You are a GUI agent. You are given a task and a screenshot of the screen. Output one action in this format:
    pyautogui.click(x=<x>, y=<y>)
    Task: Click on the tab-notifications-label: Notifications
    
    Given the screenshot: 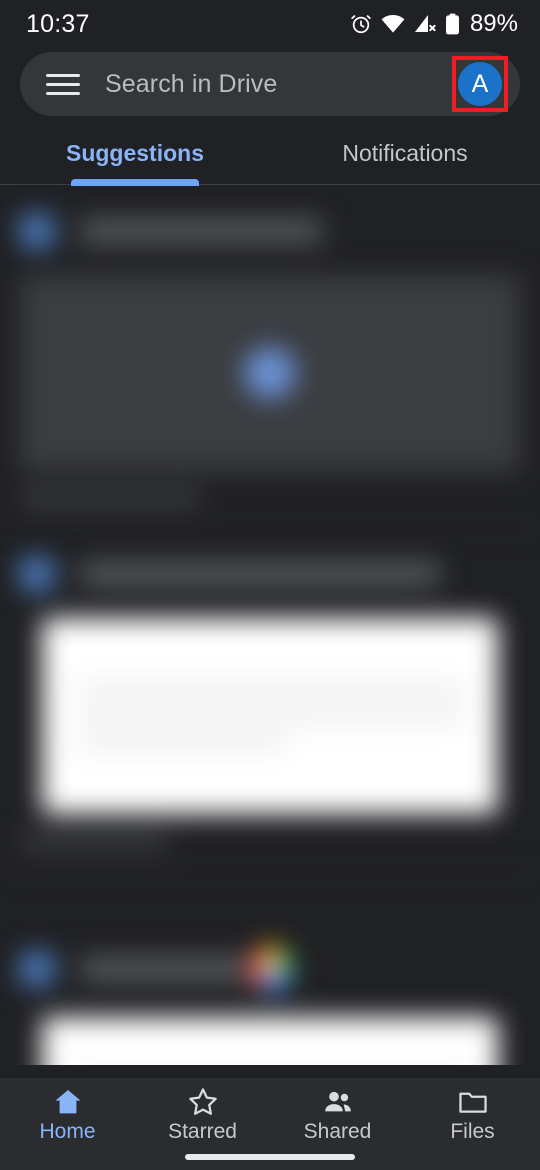 What is the action you would take?
    pyautogui.click(x=405, y=152)
    